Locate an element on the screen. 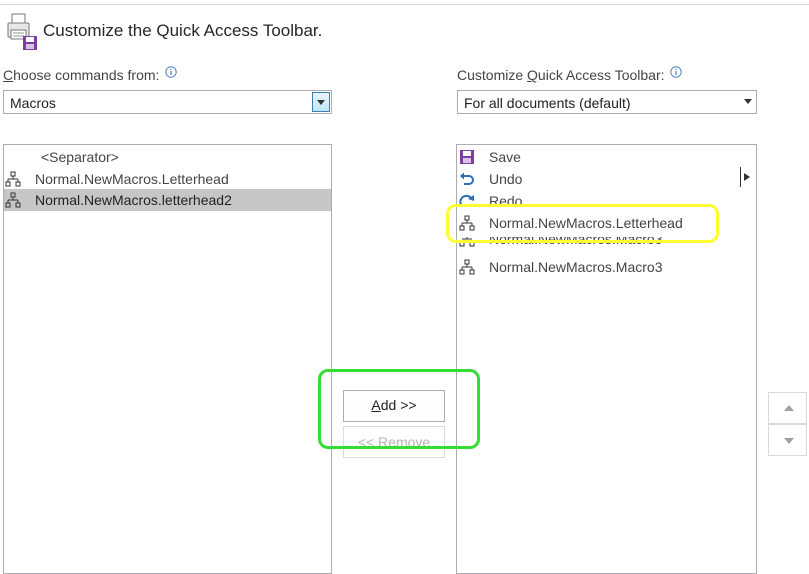  divider is located at coordinates (740, 177).